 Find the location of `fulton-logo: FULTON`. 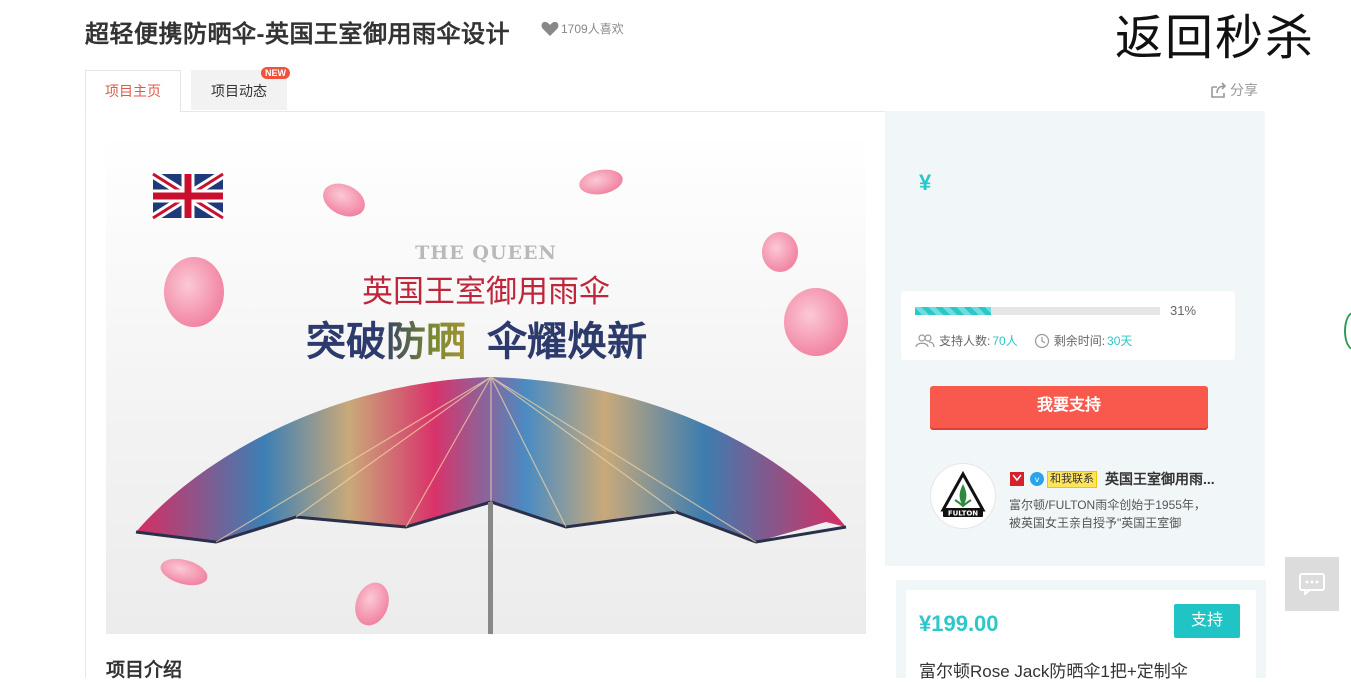

fulton-logo: FULTON is located at coordinates (963, 494).